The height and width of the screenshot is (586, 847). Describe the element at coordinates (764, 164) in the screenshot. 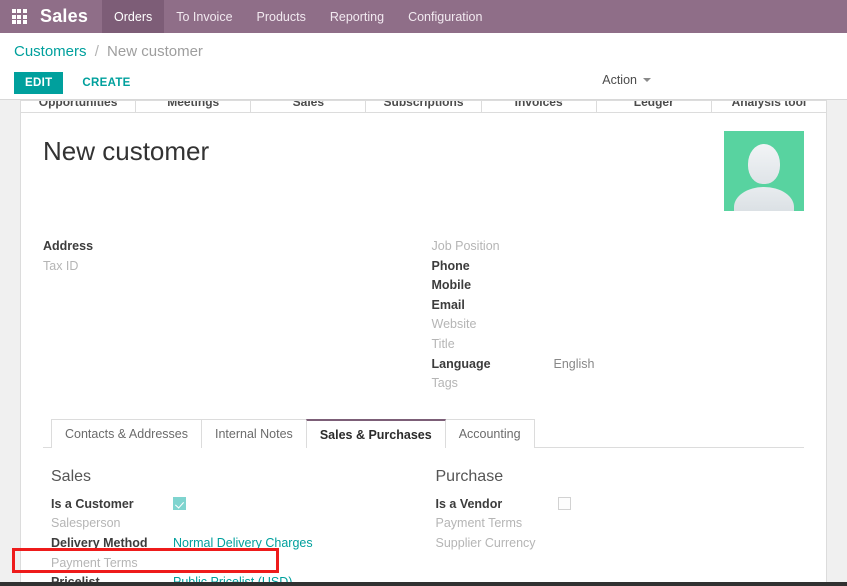

I see `avatar-head-shape` at that location.